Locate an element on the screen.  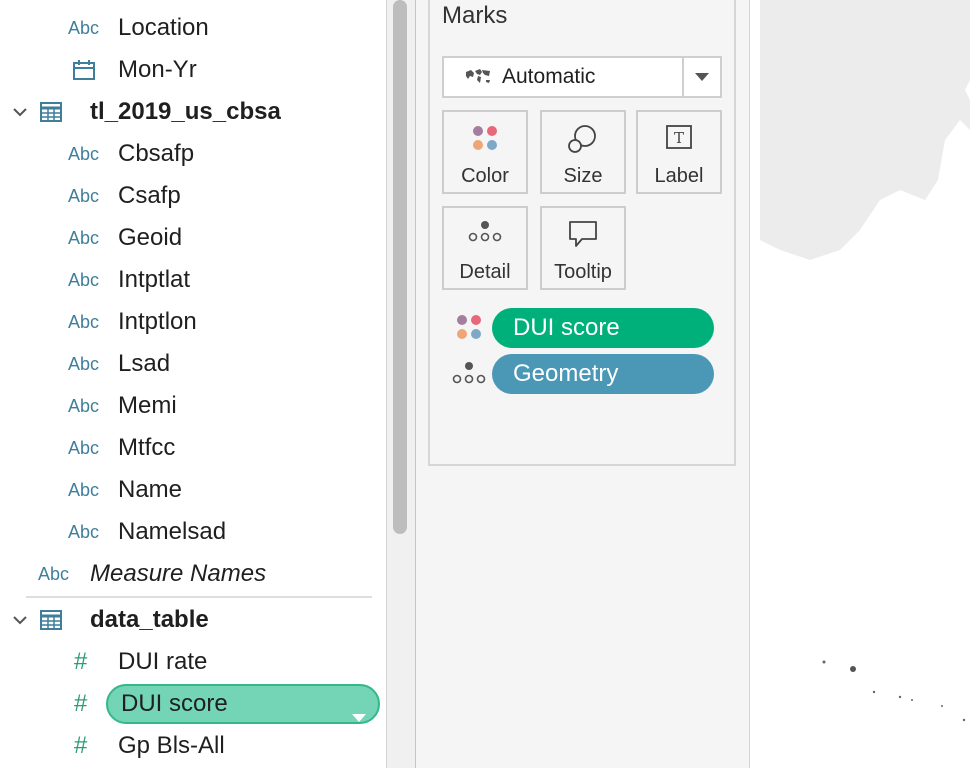
size-button: Size is located at coordinates (583, 152).